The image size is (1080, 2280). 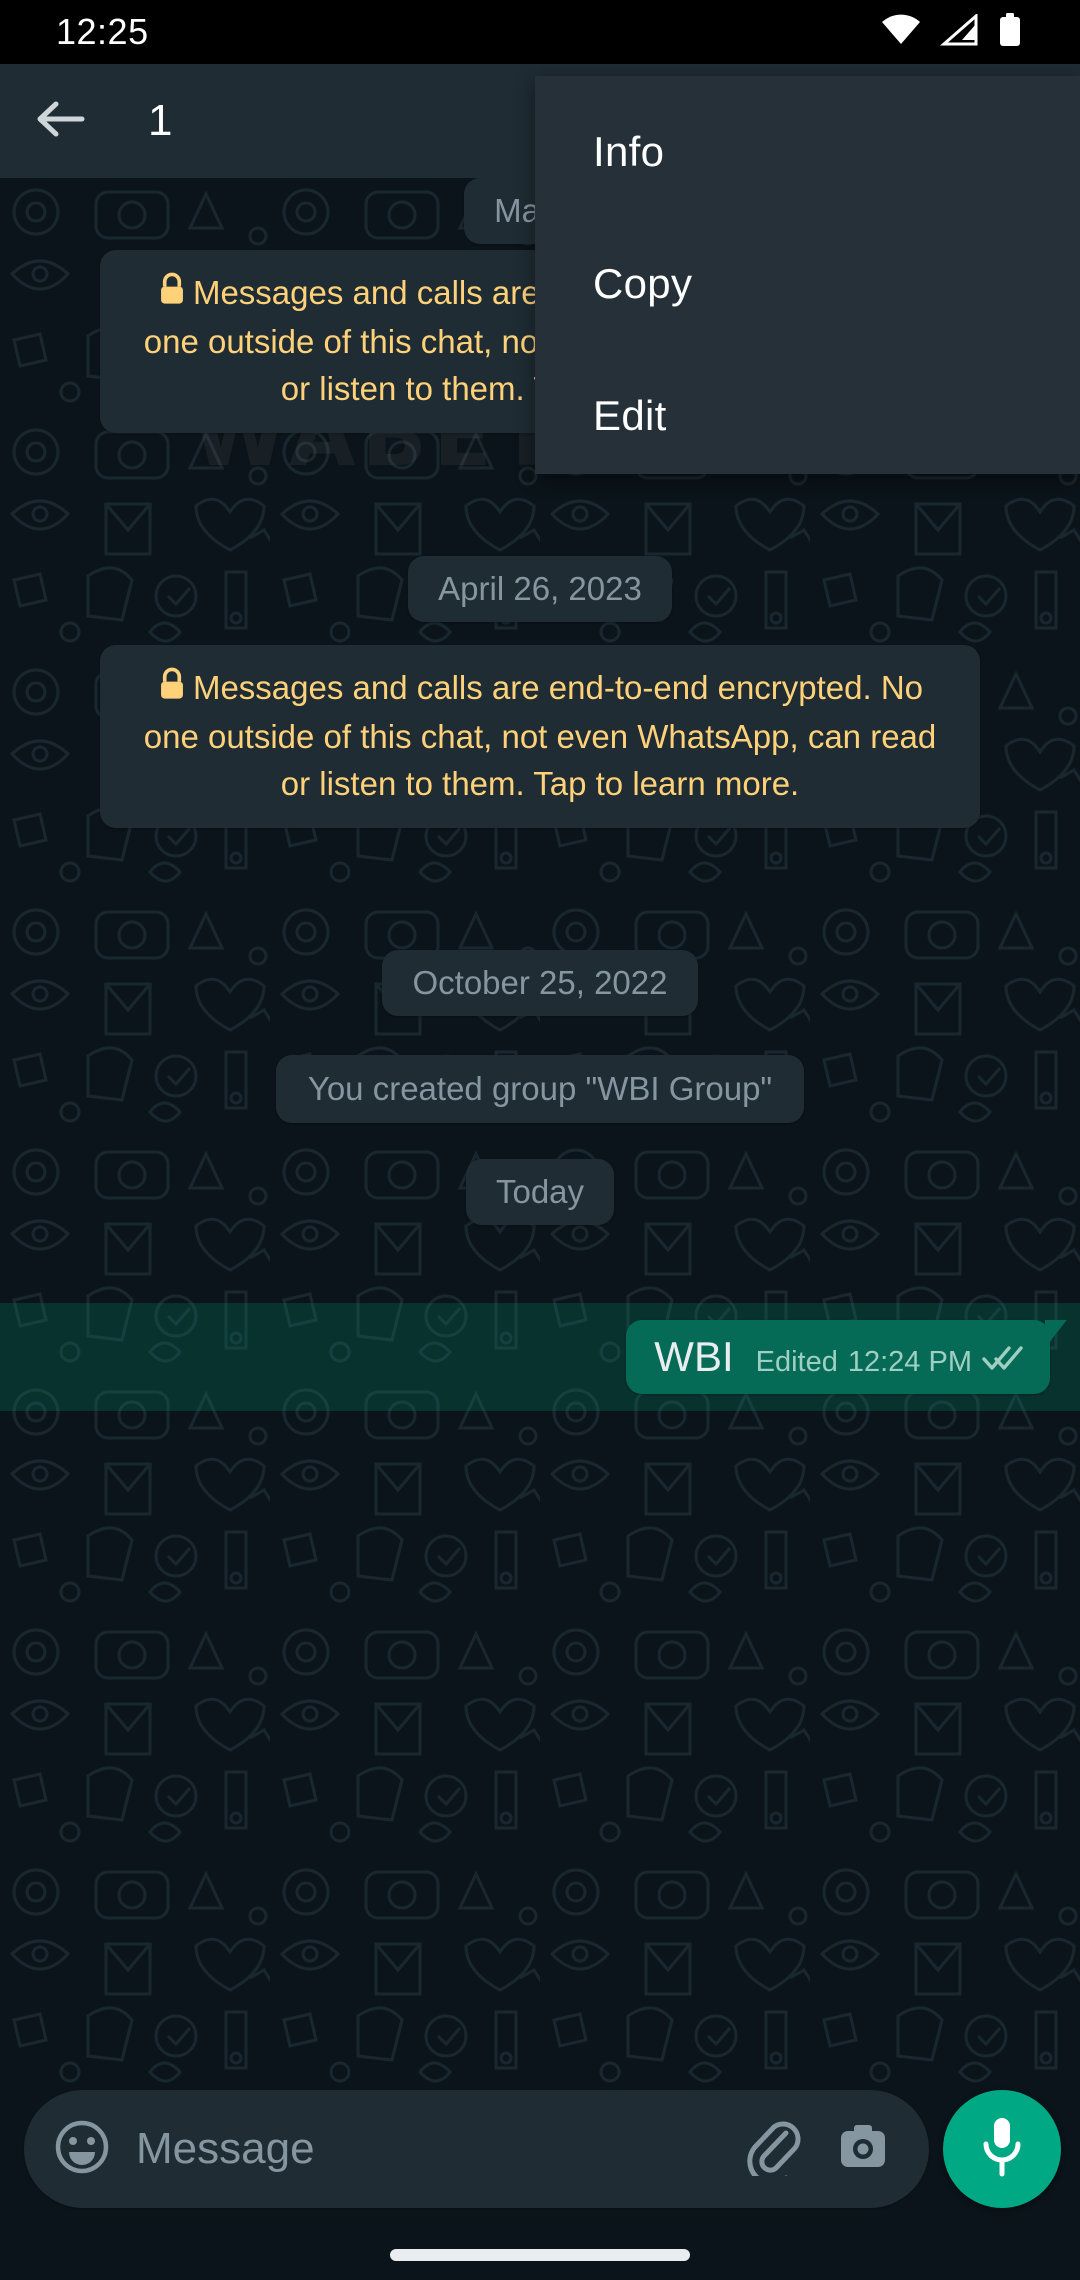 I want to click on double-check-read-icon, so click(x=1003, y=1362).